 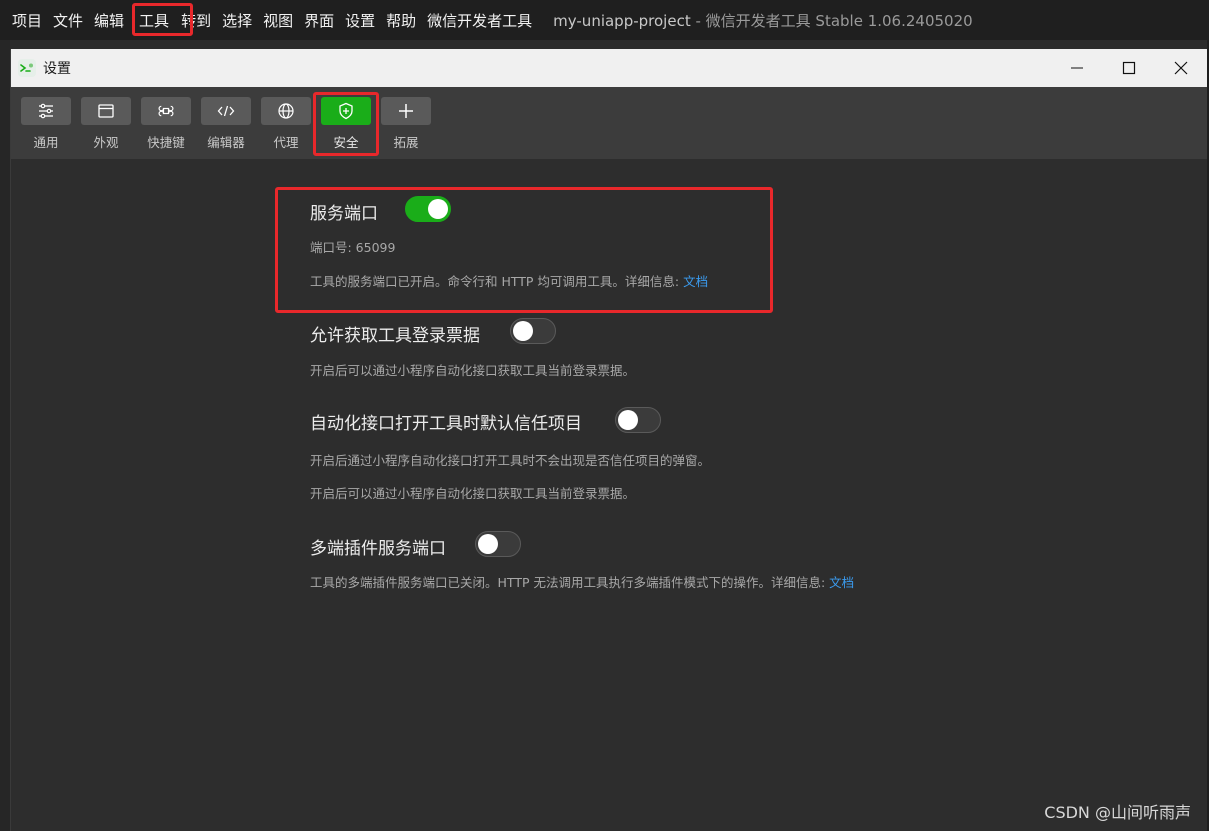 I want to click on tab-label: 代理, so click(x=286, y=142).